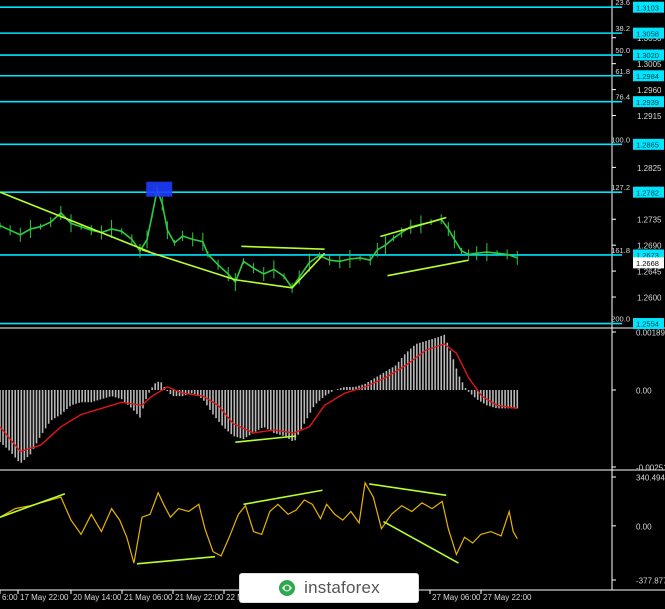 The image size is (665, 609). What do you see at coordinates (44, 597) in the screenshot?
I see `time-tick-label: 17 May 22:00` at bounding box center [44, 597].